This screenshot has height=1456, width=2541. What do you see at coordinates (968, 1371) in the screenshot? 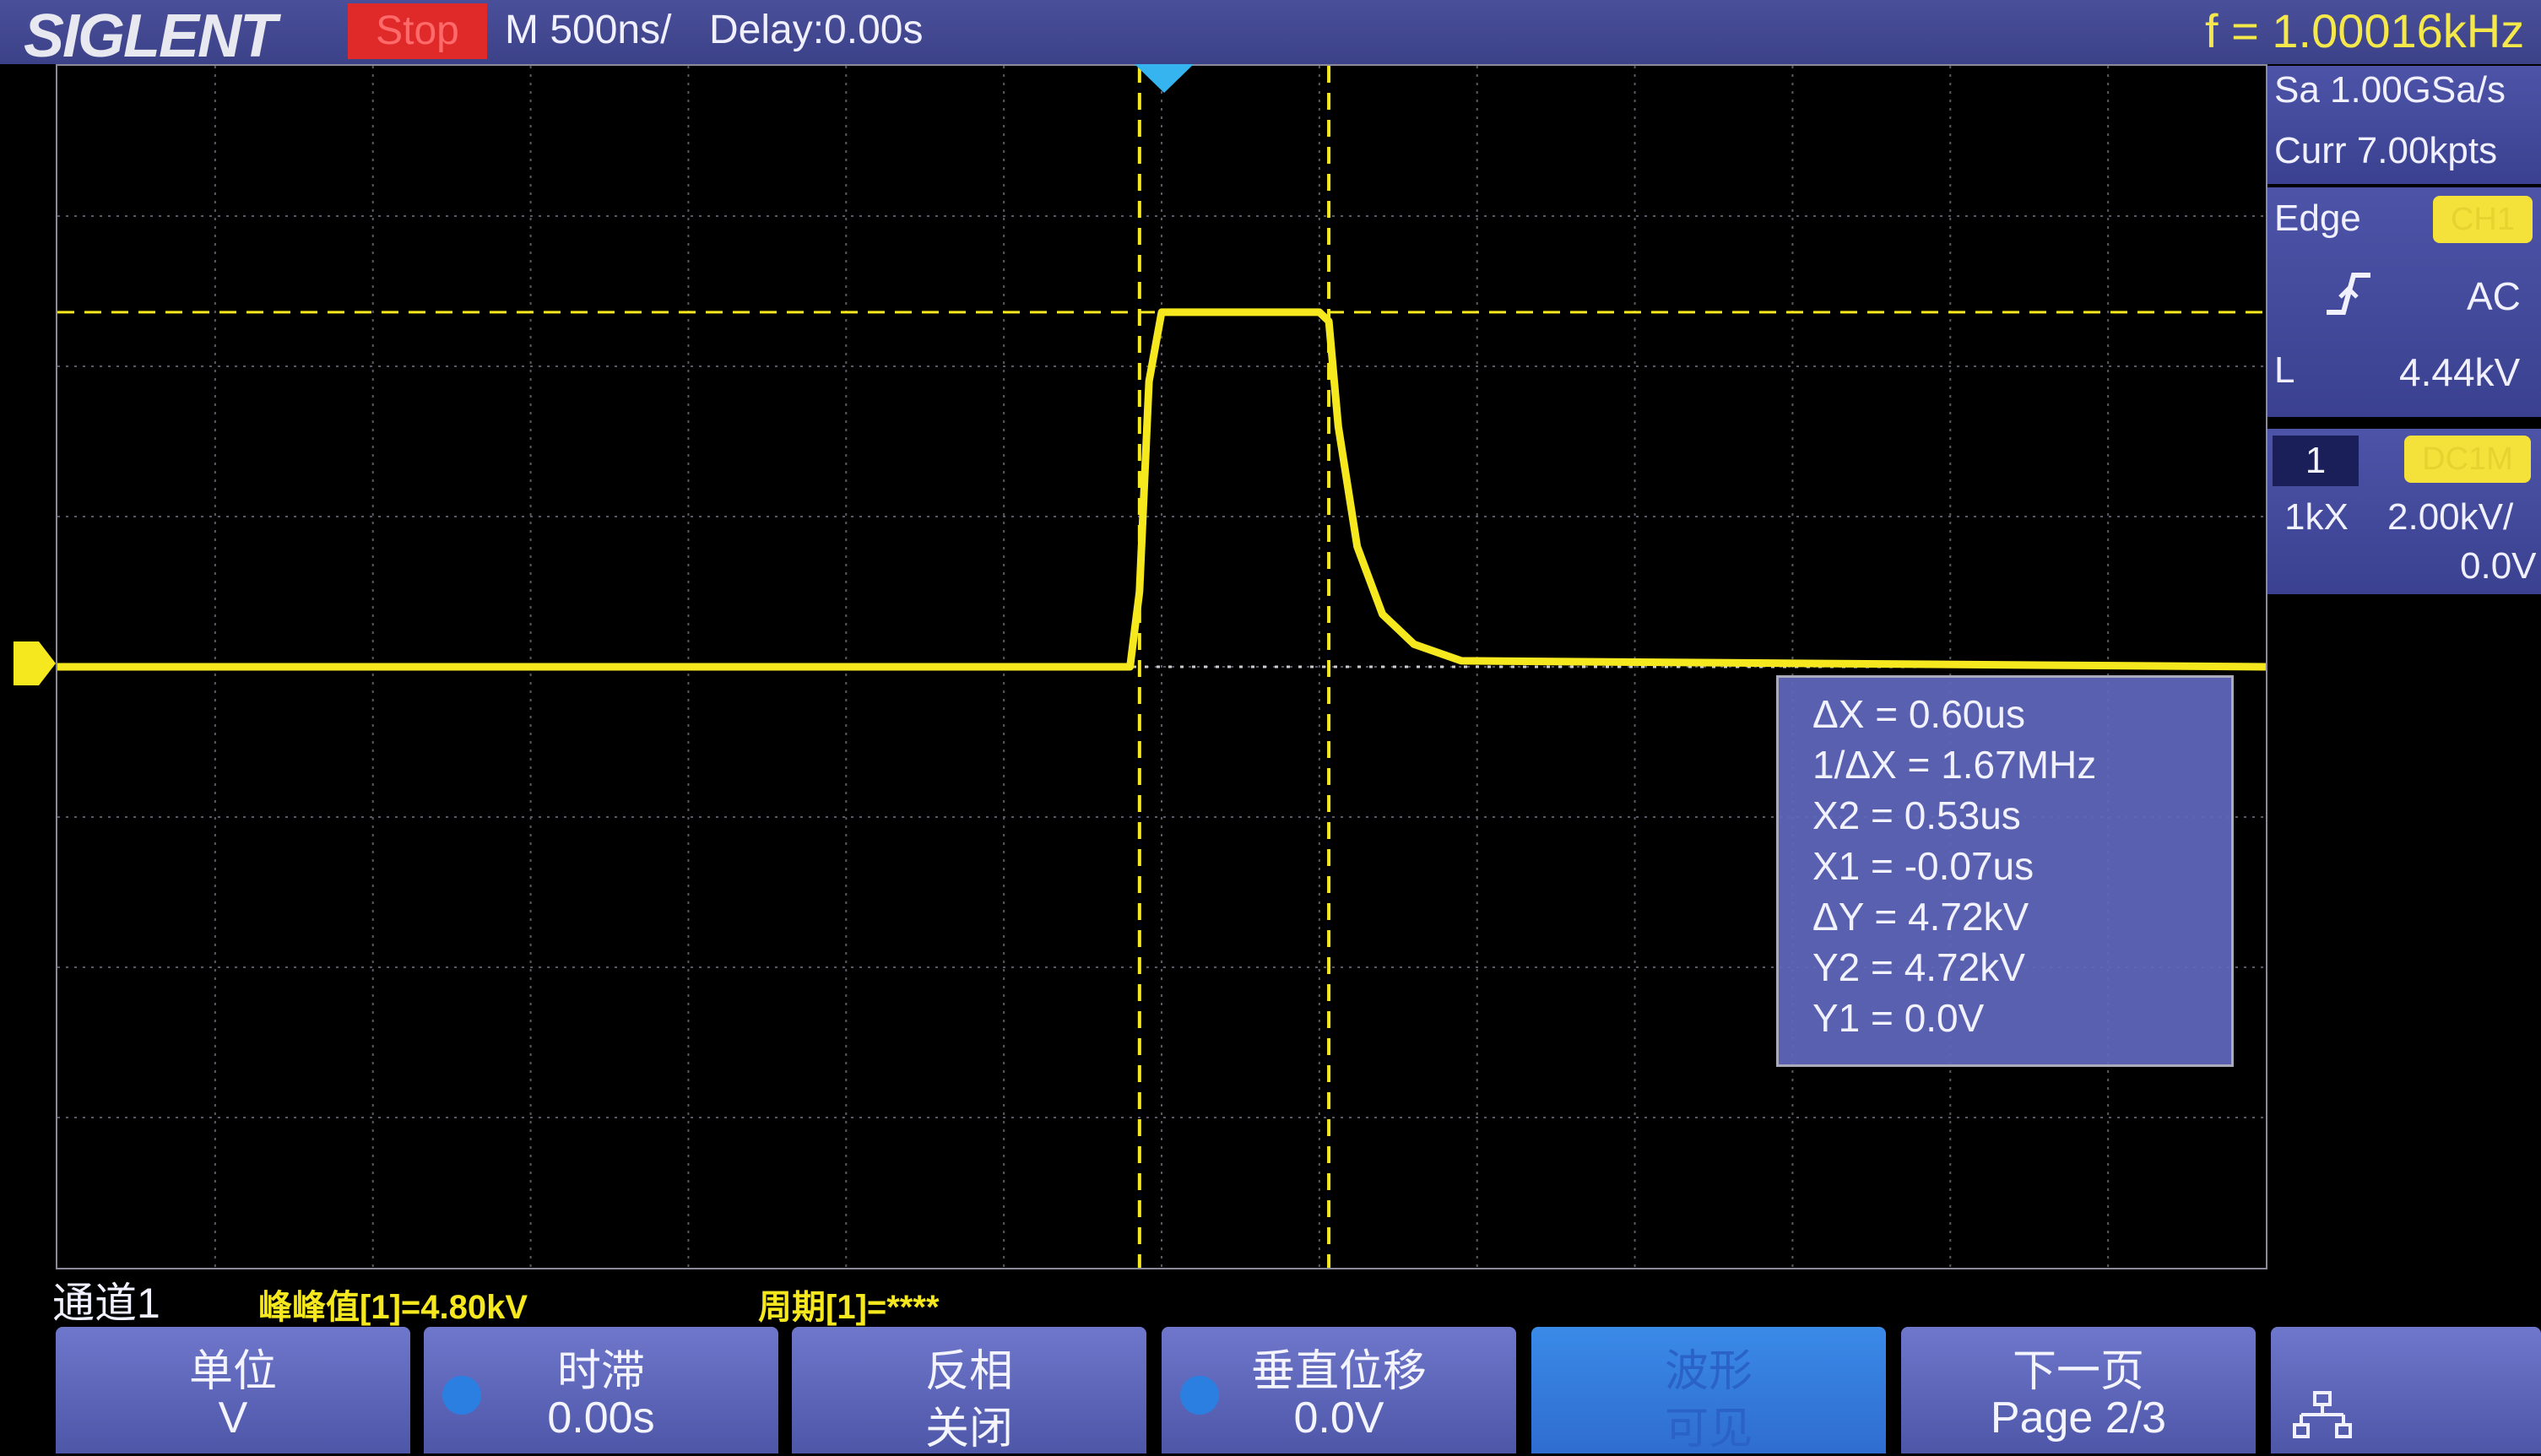
I see `softkey-invert-title: 反相` at bounding box center [968, 1371].